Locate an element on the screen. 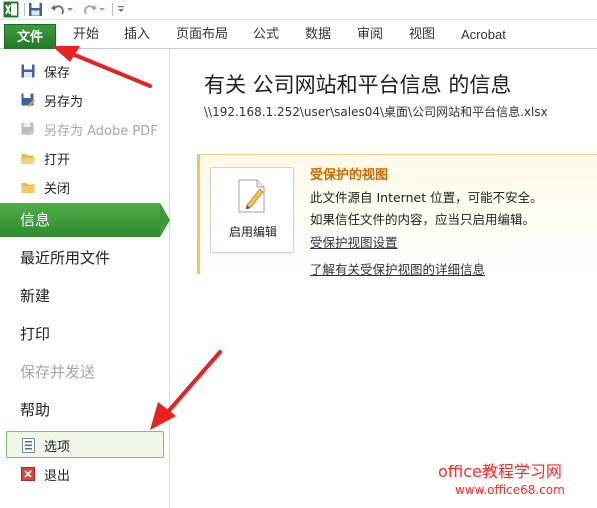 The image size is (597, 508). quick-access-toolbar is located at coordinates (298, 10).